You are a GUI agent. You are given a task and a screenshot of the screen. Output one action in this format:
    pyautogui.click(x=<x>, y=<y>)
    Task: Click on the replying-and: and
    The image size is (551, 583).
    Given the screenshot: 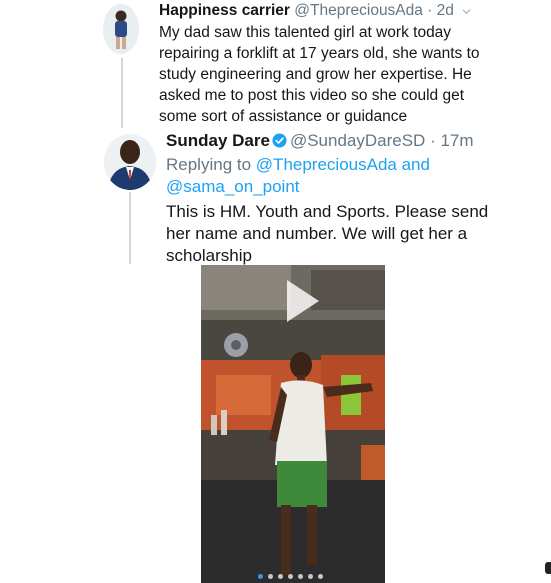 What is the action you would take?
    pyautogui.click(x=415, y=164)
    